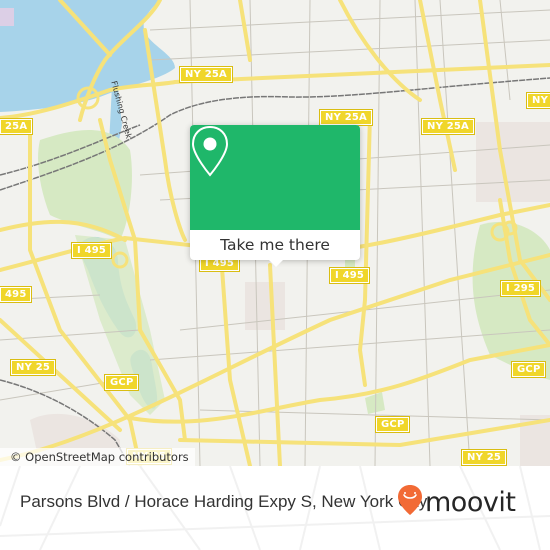  What do you see at coordinates (97, 457) in the screenshot?
I see `map-attribution: © OpenStreetMap contributors` at bounding box center [97, 457].